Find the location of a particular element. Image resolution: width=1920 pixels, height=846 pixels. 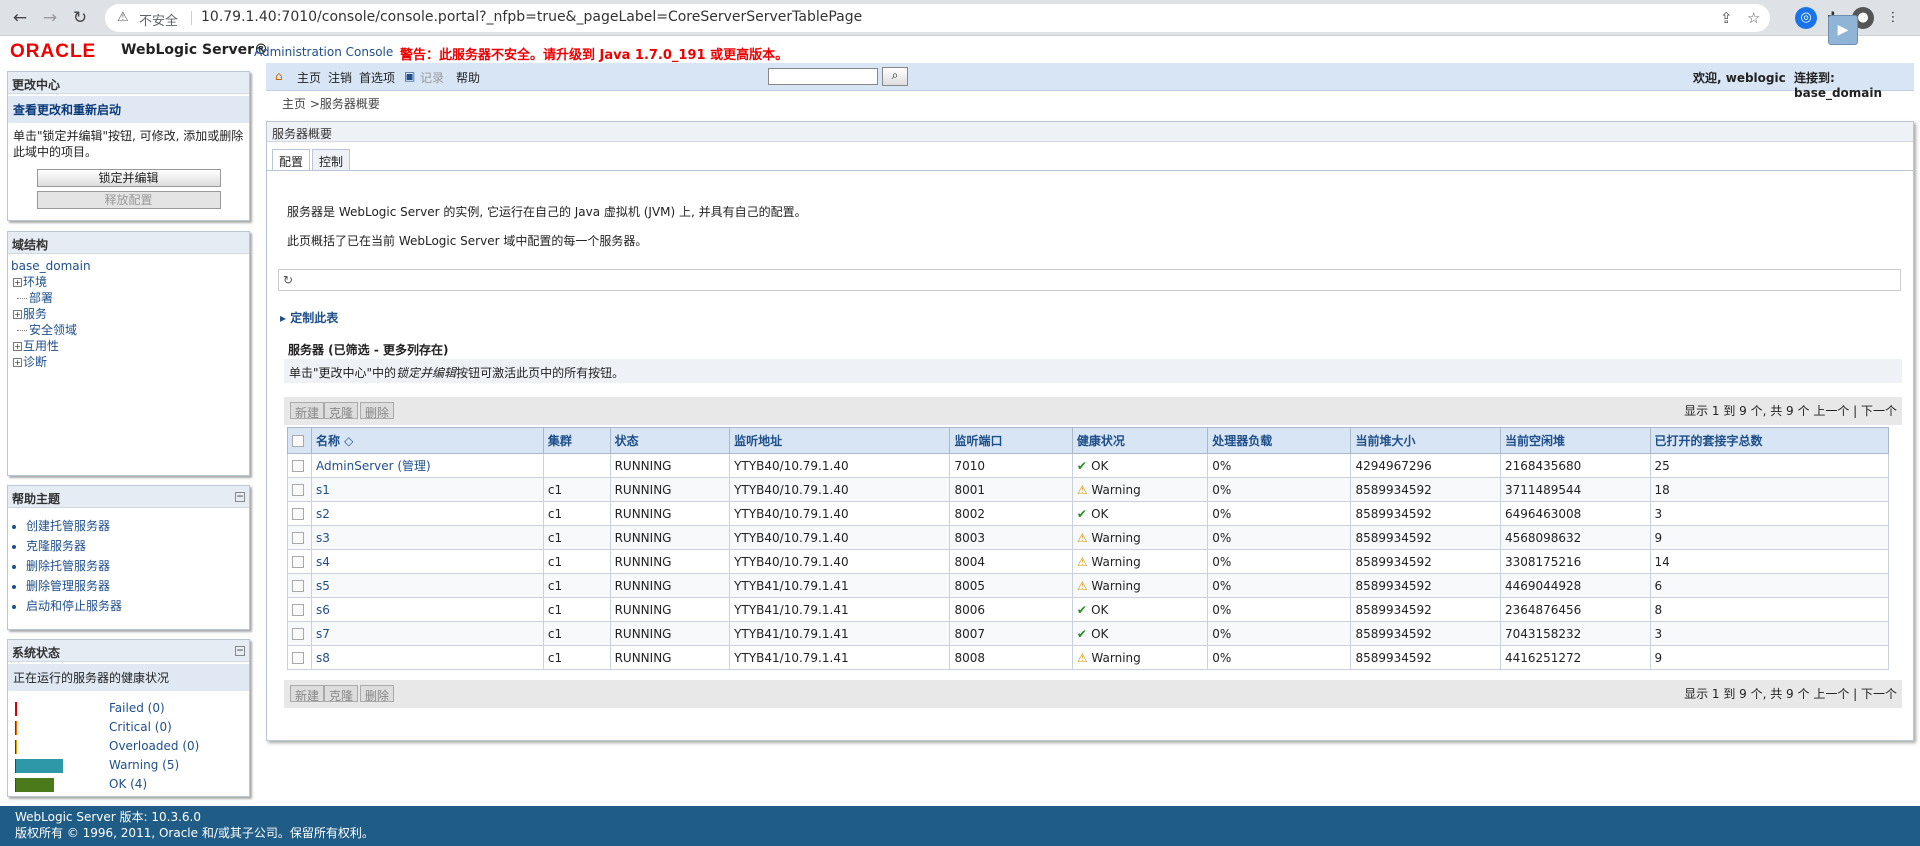

help-link: 删除管理服务器 is located at coordinates (68, 586).